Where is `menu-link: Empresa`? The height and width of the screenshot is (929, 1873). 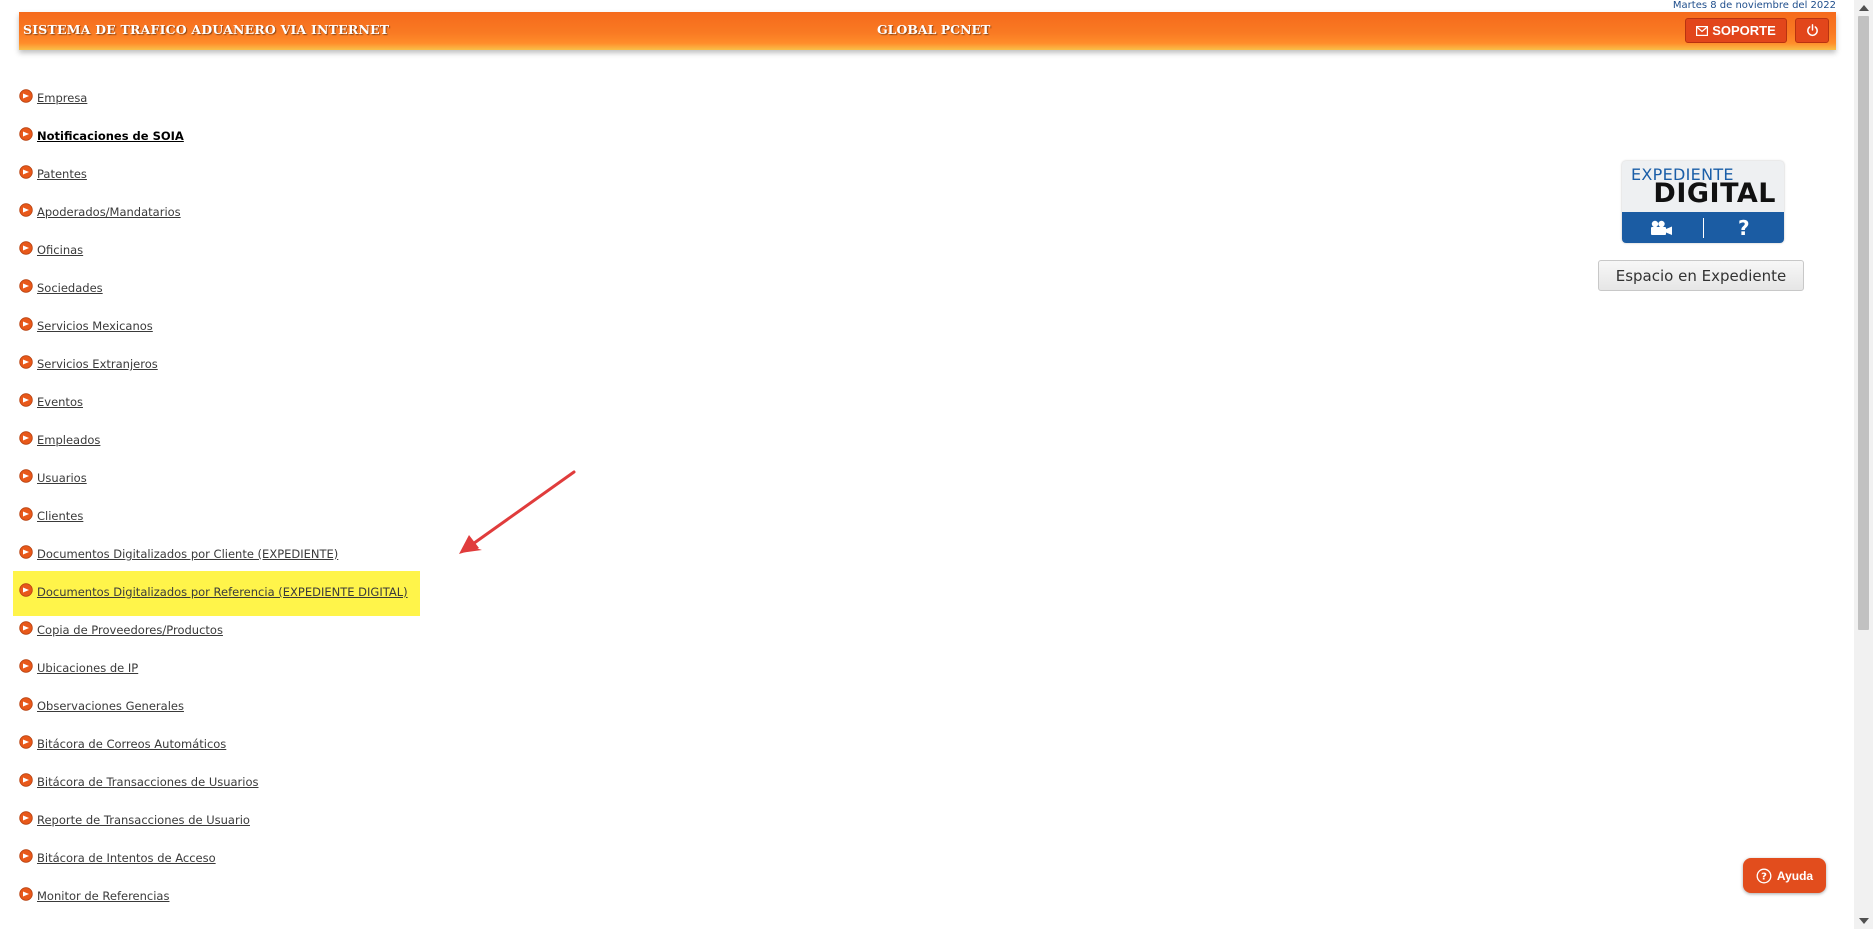
menu-link: Empresa is located at coordinates (62, 98).